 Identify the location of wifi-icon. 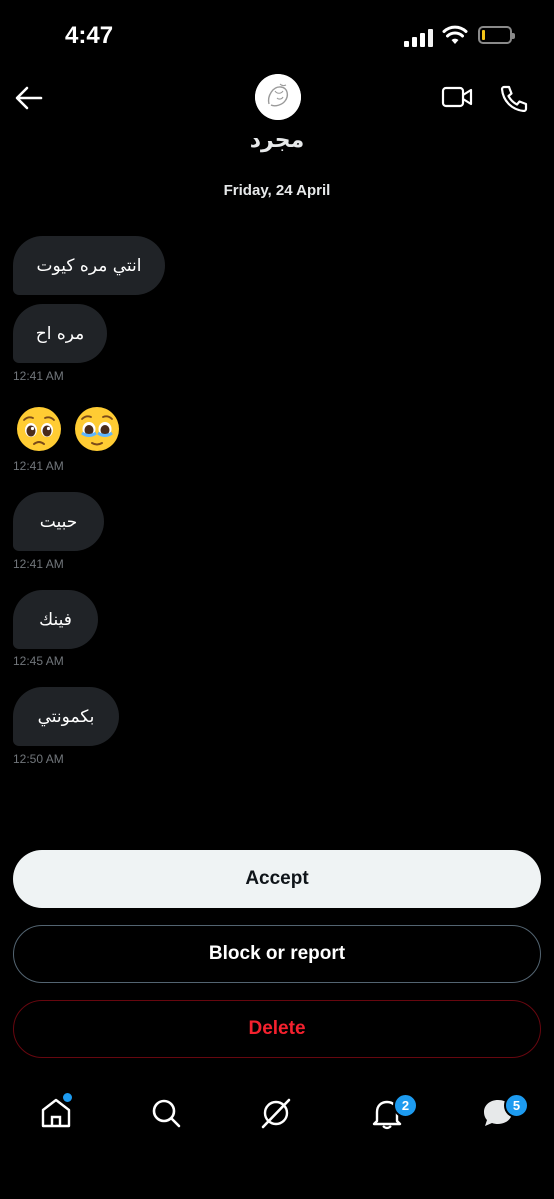
(455, 34).